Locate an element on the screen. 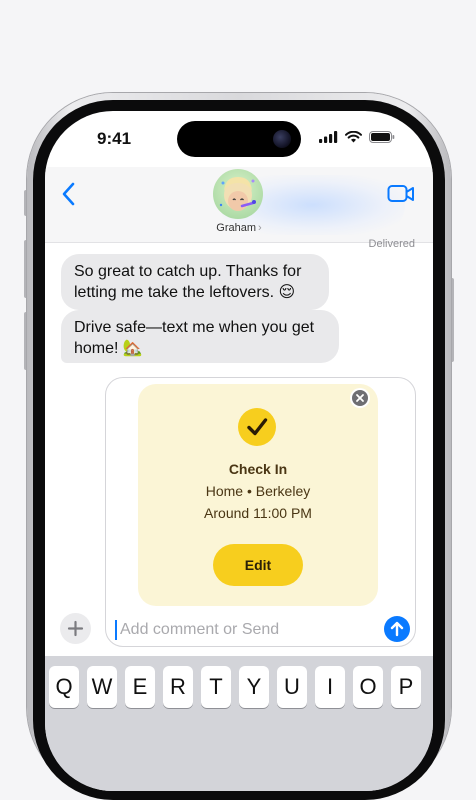 Image resolution: width=476 pixels, height=800 pixels. house-emoji: 🏡 is located at coordinates (132, 348).